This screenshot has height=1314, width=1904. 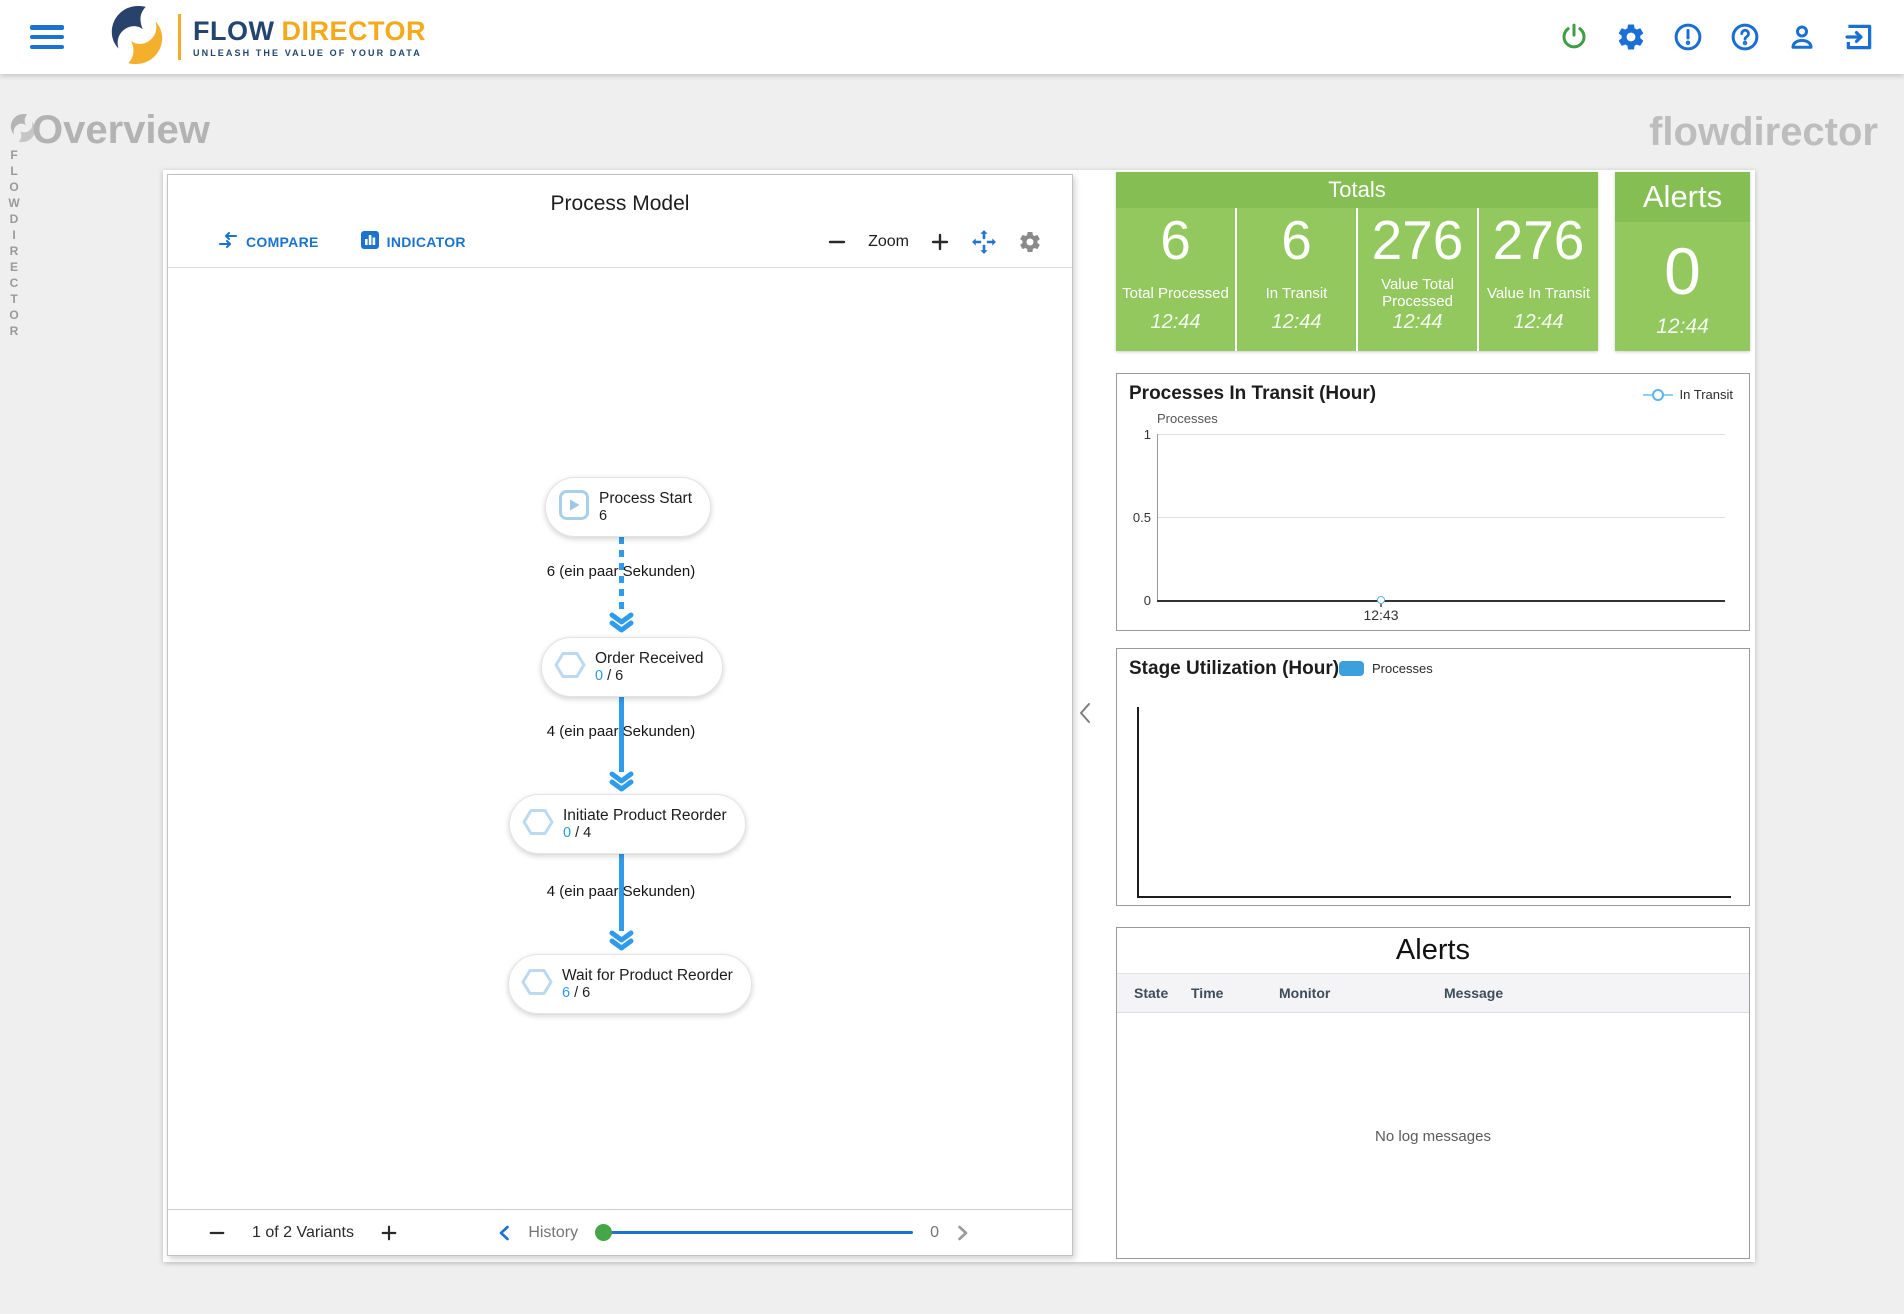 What do you see at coordinates (217, 1233) in the screenshot?
I see `variant-prev-icon` at bounding box center [217, 1233].